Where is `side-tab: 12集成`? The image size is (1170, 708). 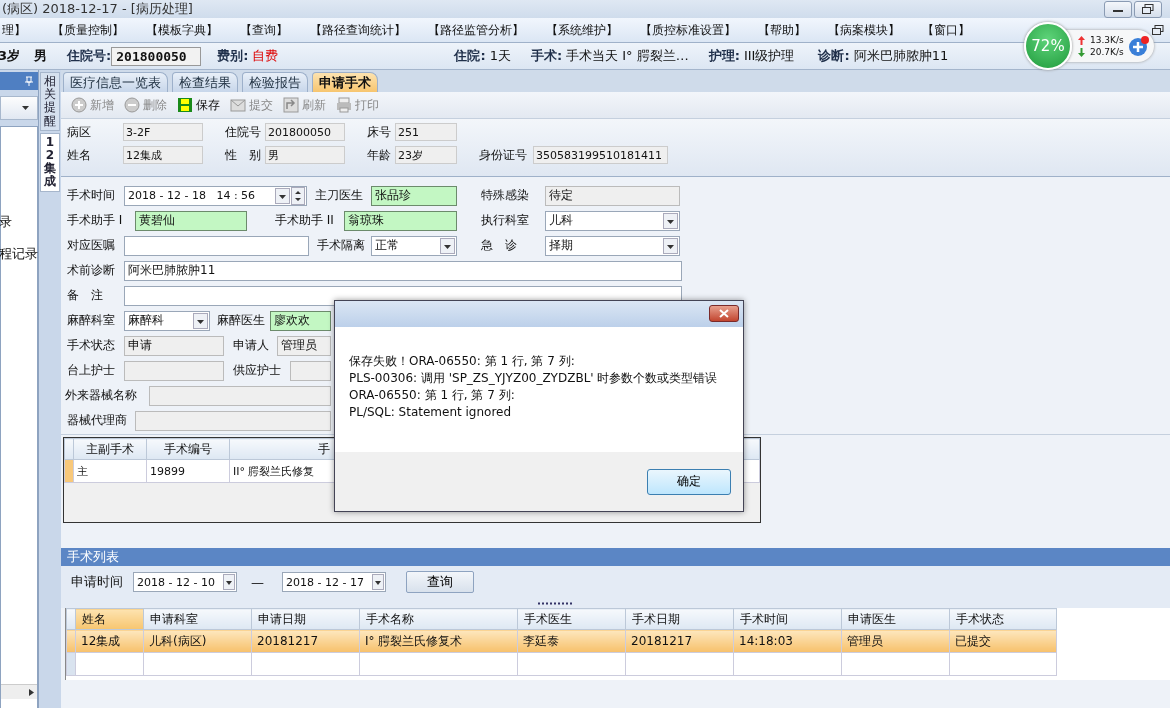
side-tab: 12集成 is located at coordinates (50, 162).